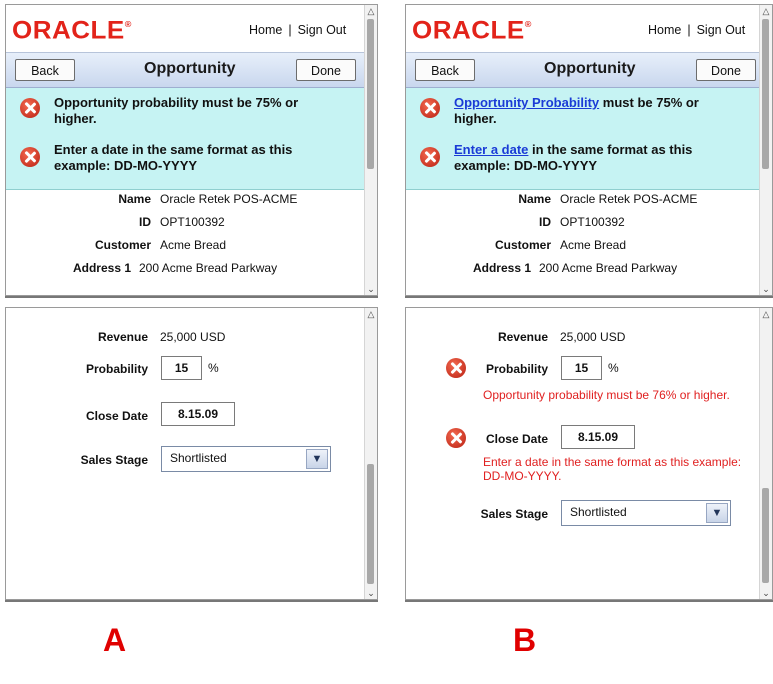 The width and height of the screenshot is (773, 684). Describe the element at coordinates (134, 199) in the screenshot. I see `name-label: Name` at that location.